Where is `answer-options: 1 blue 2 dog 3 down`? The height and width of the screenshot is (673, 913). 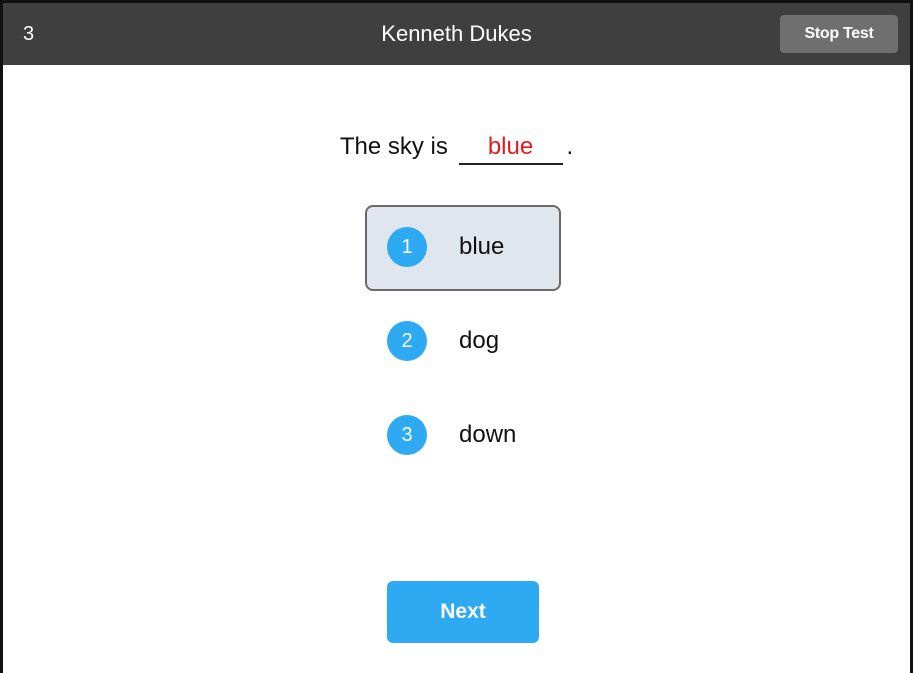 answer-options: 1 blue 2 dog 3 down is located at coordinates (465, 346).